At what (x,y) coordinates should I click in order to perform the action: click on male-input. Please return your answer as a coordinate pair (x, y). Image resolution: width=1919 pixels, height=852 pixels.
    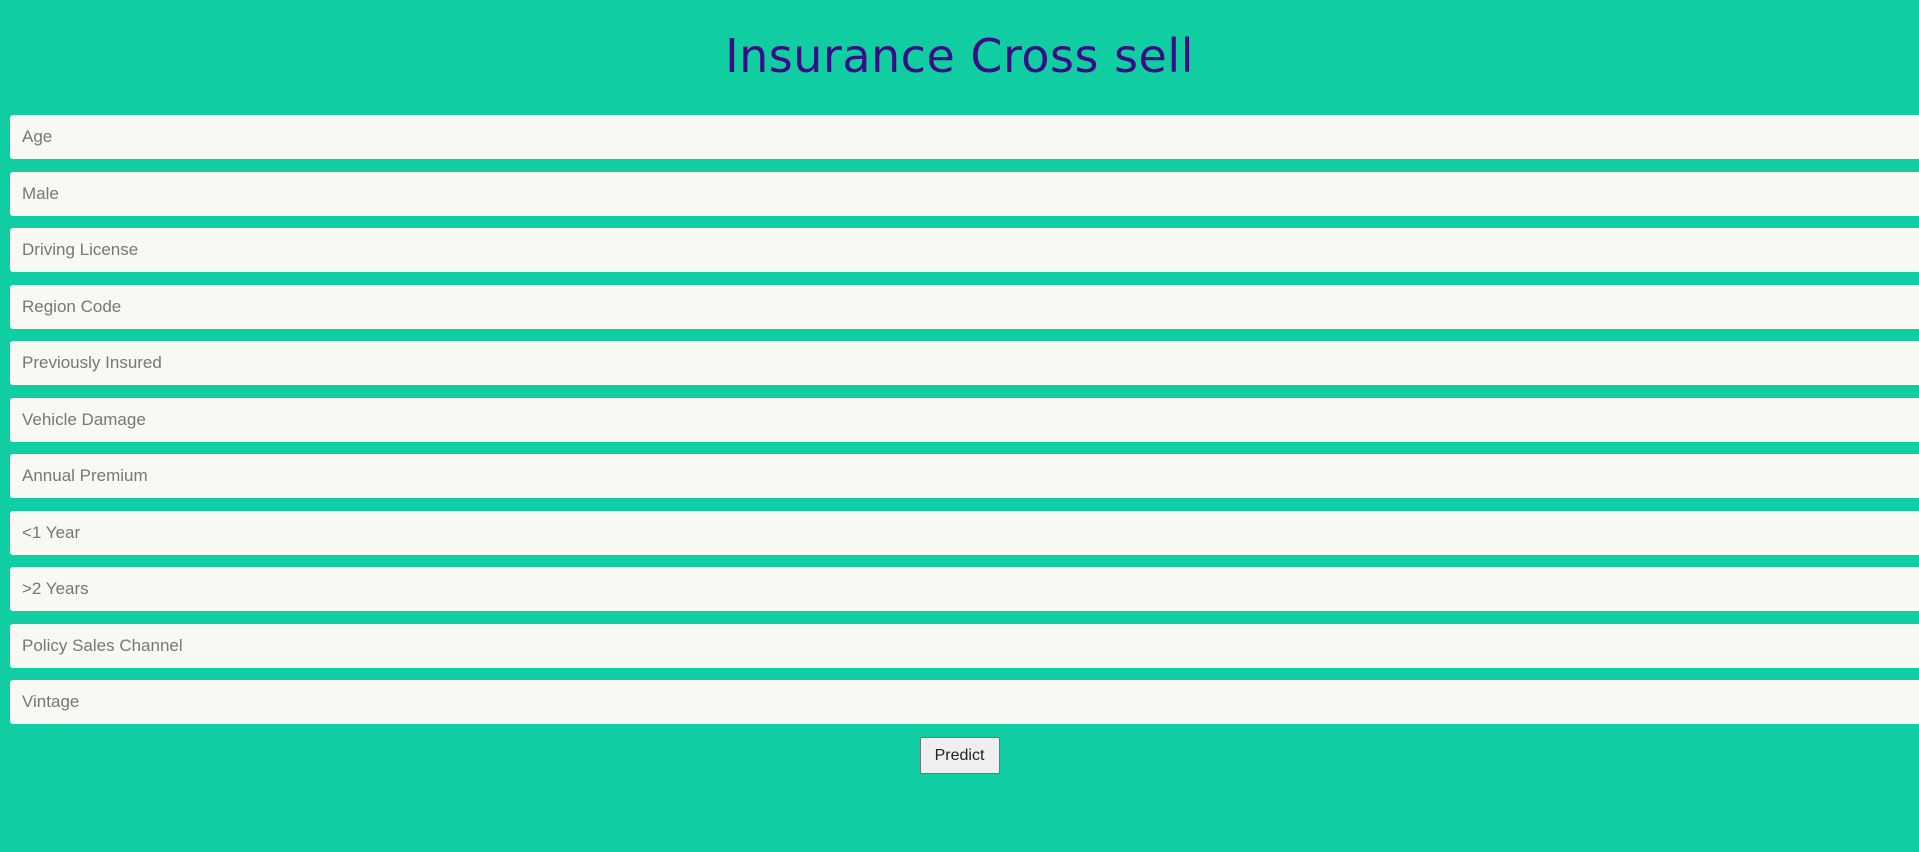
    Looking at the image, I should click on (964, 193).